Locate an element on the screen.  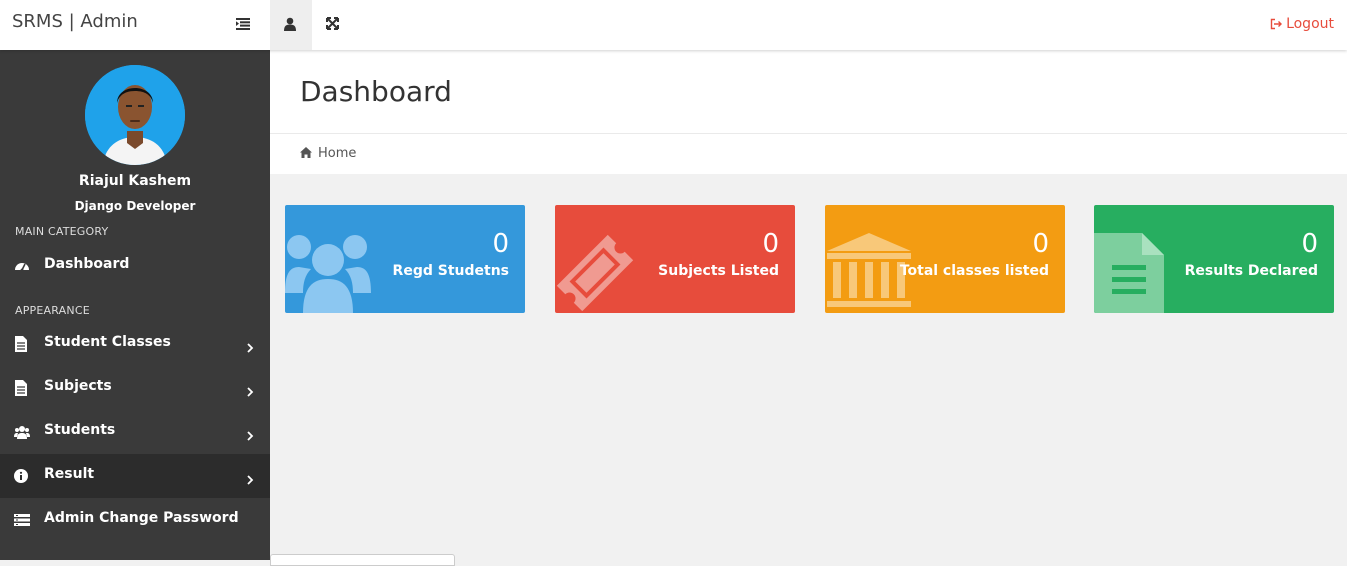
user-role: Django Developer is located at coordinates (135, 206).